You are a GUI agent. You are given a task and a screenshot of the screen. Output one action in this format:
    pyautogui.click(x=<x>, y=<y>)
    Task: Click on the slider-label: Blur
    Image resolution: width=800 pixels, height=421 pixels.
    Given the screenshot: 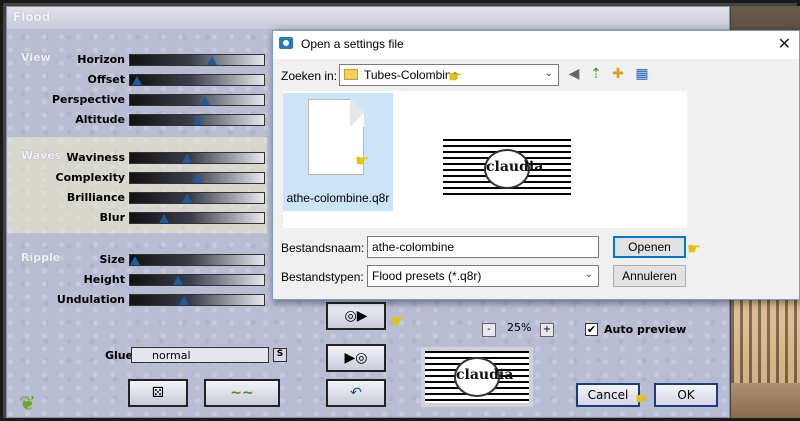 What is the action you would take?
    pyautogui.click(x=112, y=217)
    